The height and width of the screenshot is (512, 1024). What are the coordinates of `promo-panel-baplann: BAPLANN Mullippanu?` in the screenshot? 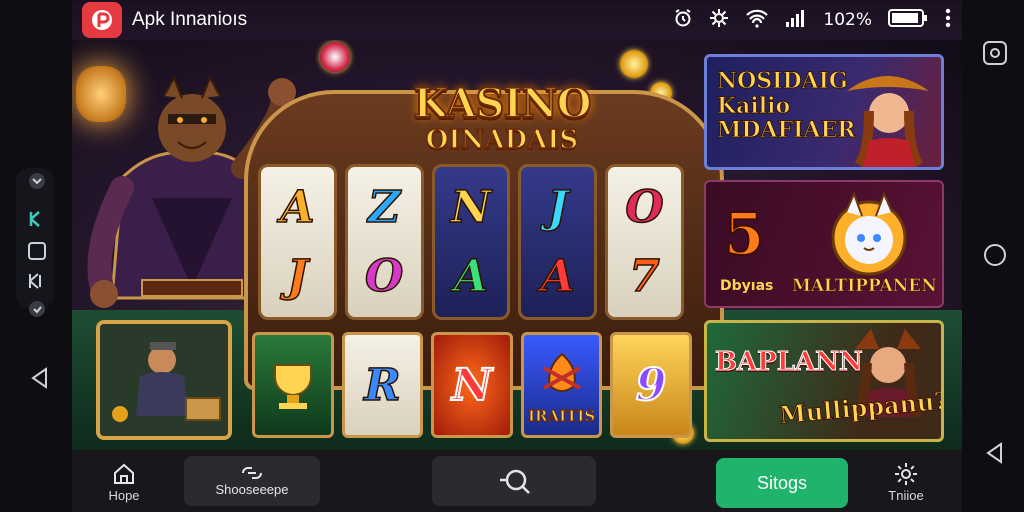 It's located at (824, 381).